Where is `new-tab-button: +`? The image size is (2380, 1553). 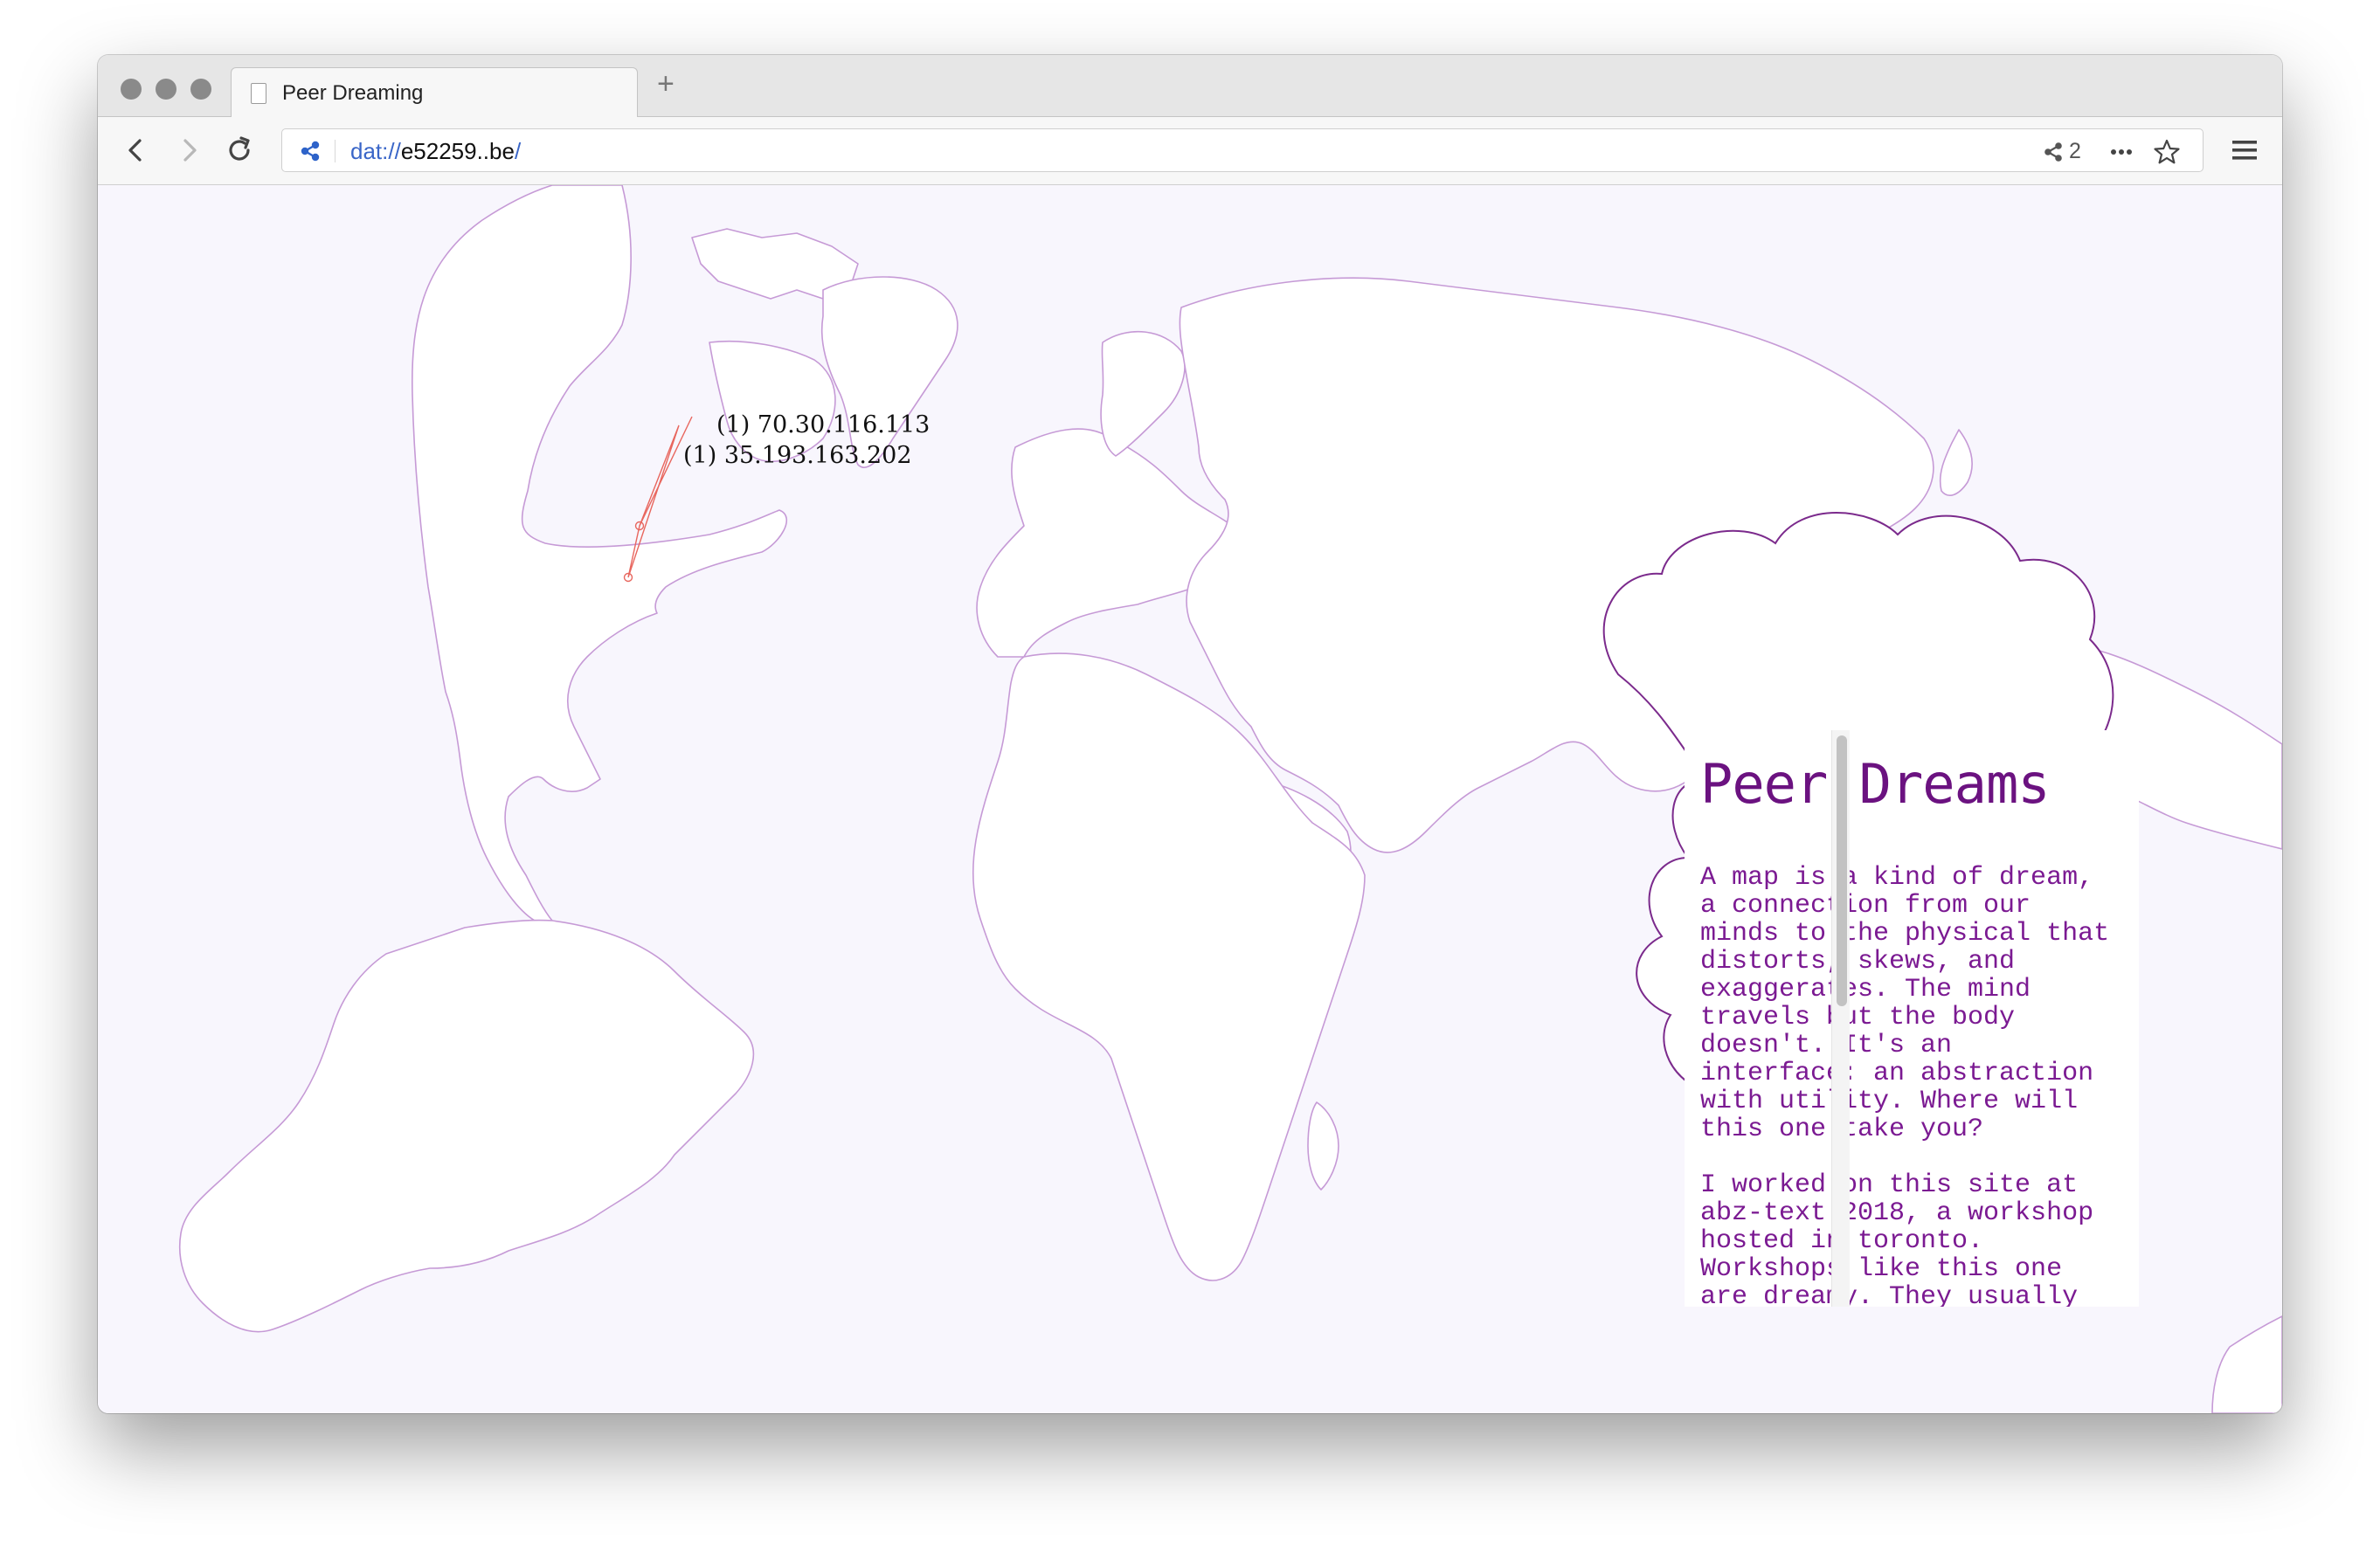 new-tab-button: + is located at coordinates (666, 84).